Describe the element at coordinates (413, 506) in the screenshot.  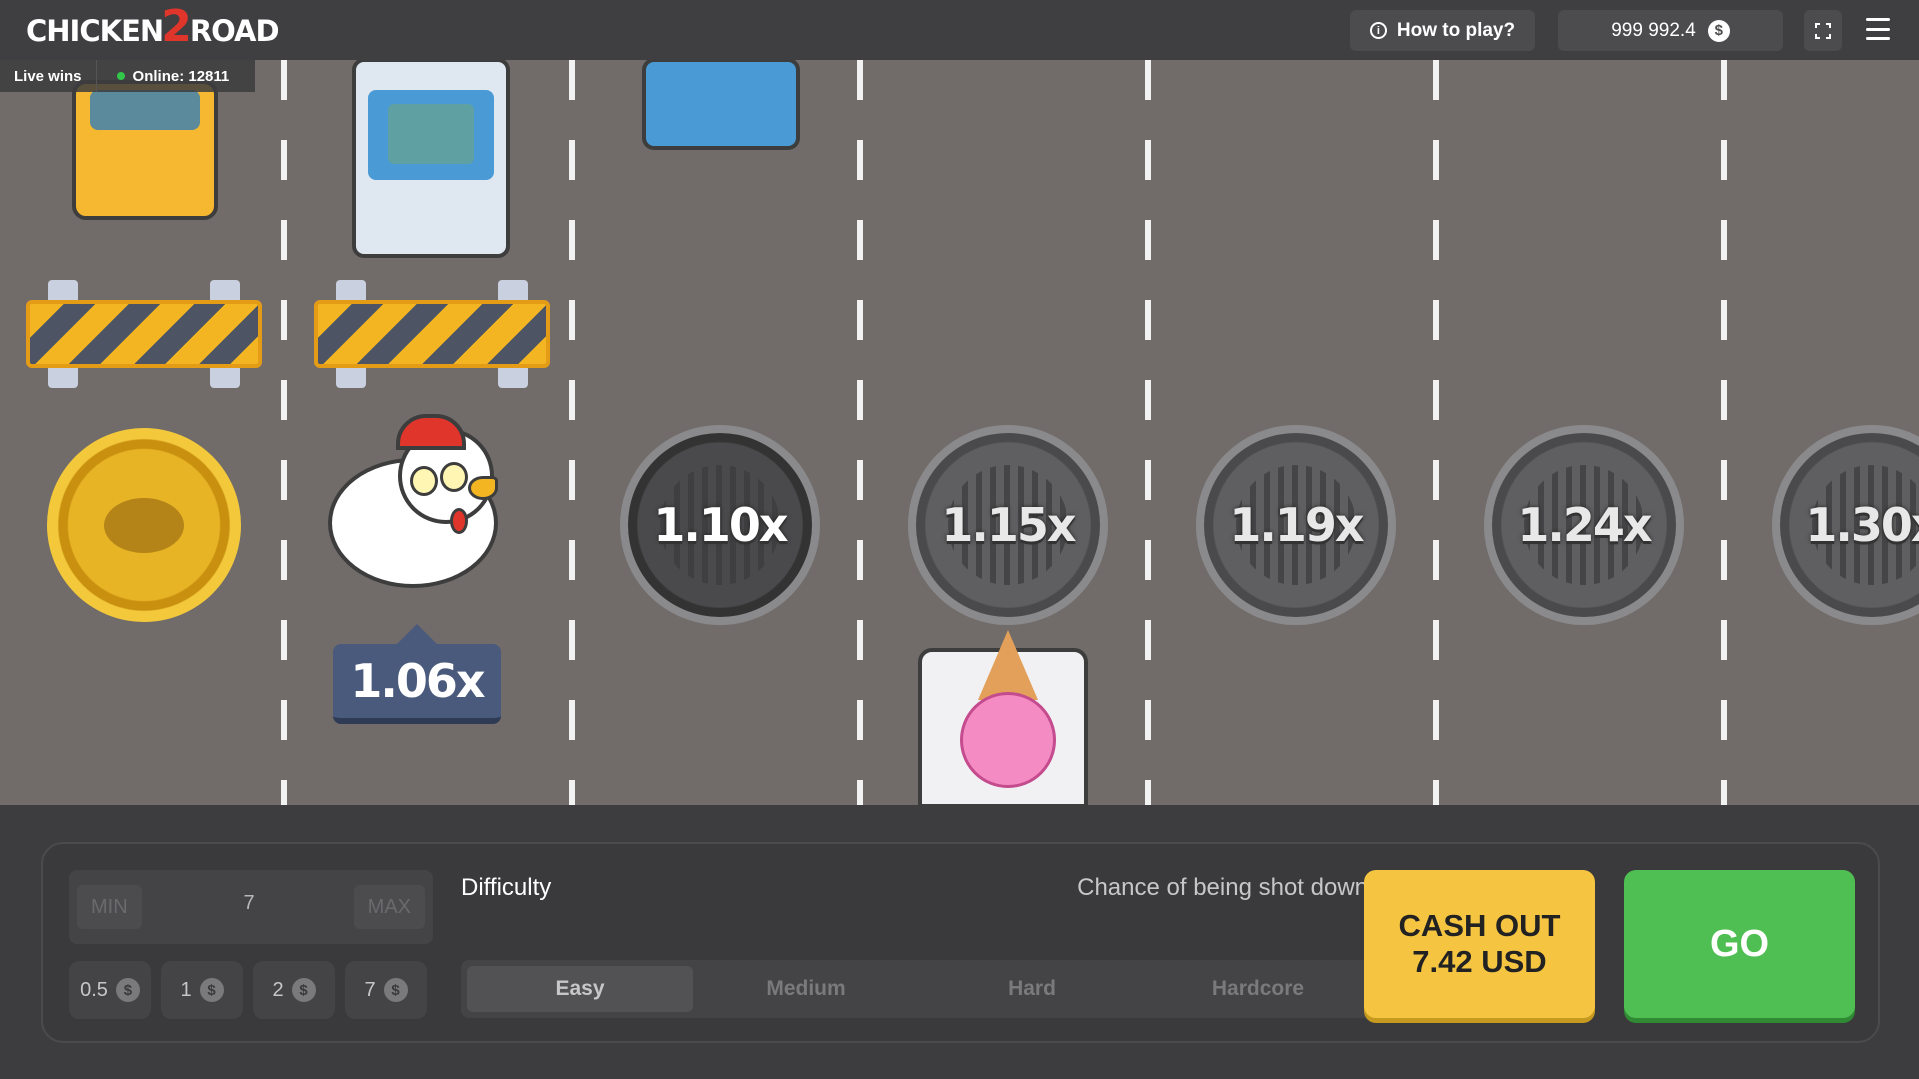
I see `chicken-character` at that location.